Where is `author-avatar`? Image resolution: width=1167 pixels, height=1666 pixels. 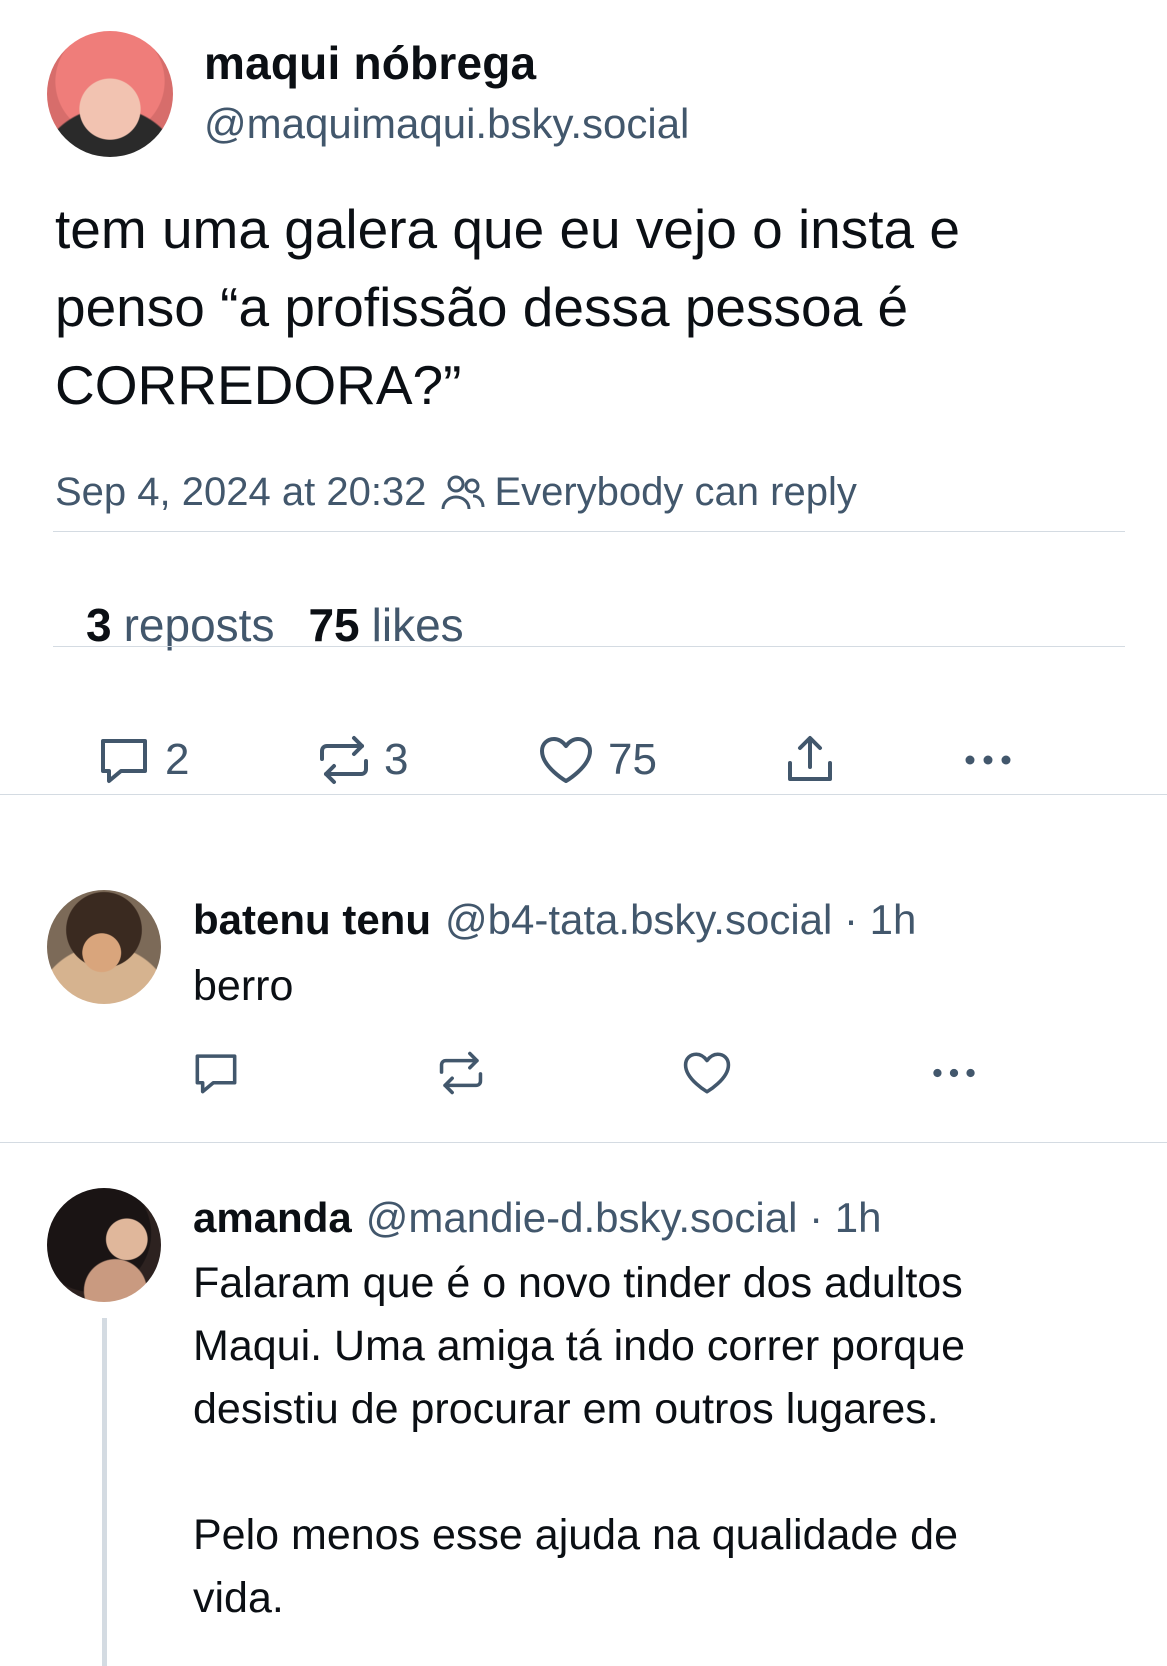 author-avatar is located at coordinates (110, 94).